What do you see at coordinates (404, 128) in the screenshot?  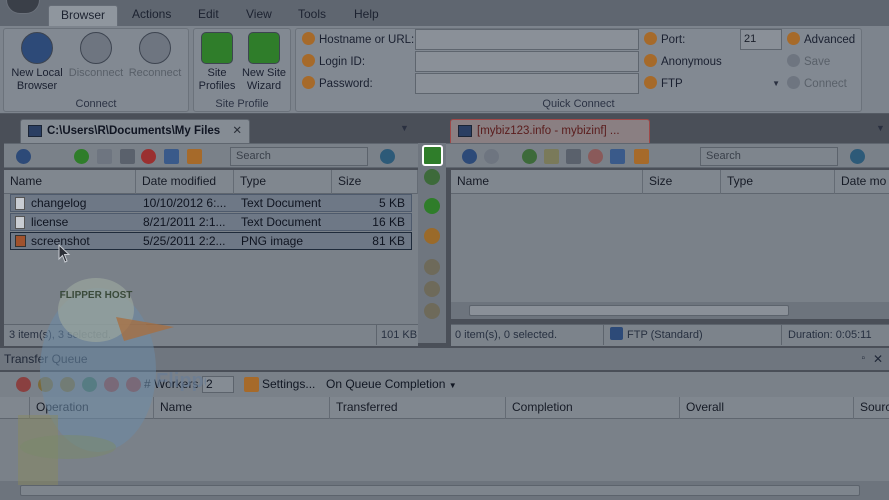 I see `tab-list-chevron-icon: ▼` at bounding box center [404, 128].